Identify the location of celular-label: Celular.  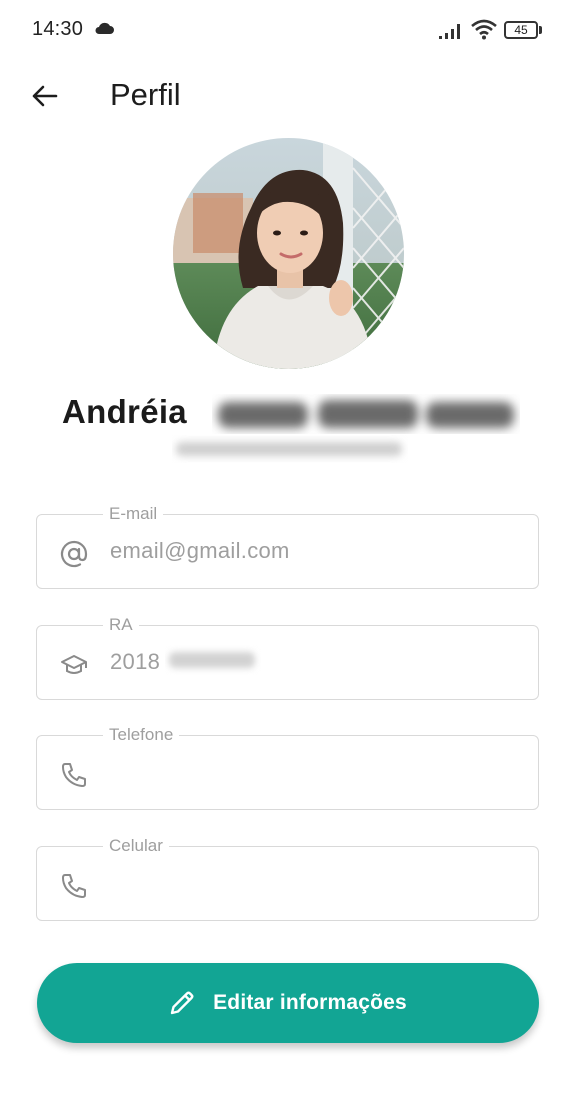
(136, 846).